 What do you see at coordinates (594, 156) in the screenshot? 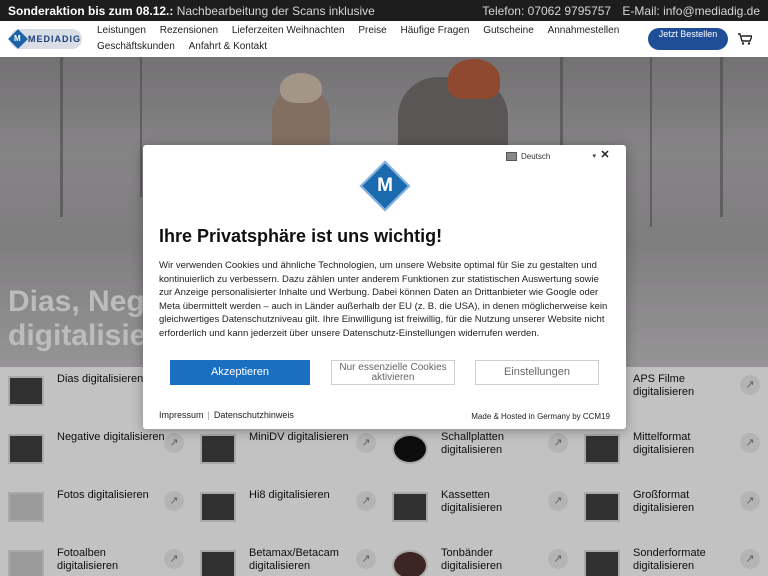
I see `chevron-down-icon: ▾` at bounding box center [594, 156].